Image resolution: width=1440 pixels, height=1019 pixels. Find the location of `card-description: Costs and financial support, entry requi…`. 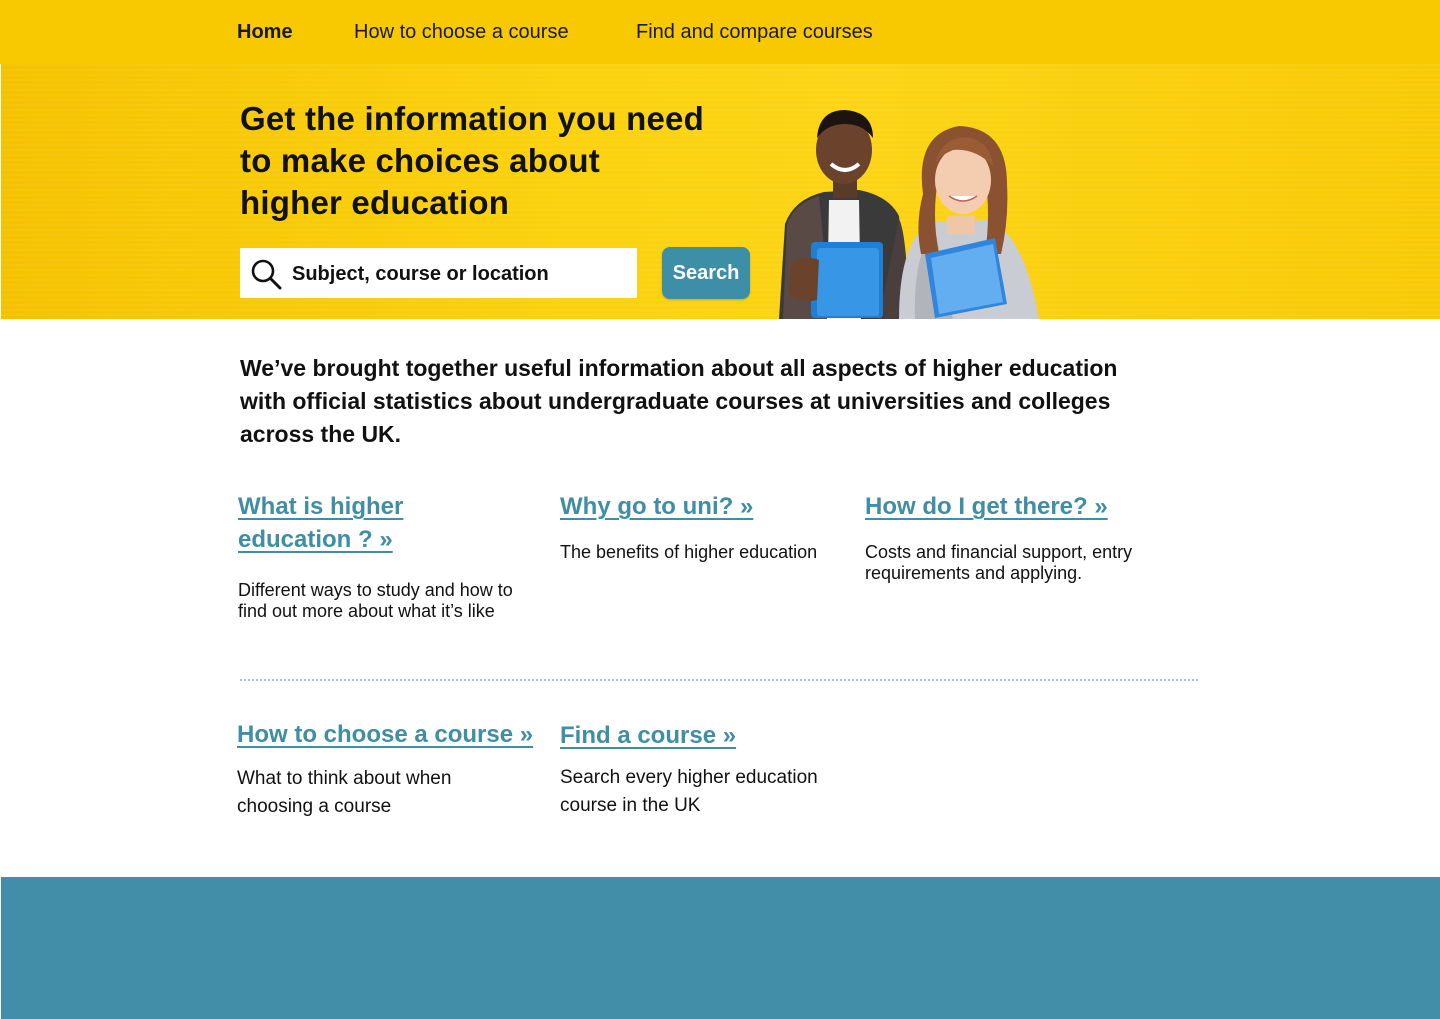

card-description: Costs and financial support, entry requi… is located at coordinates (999, 562).